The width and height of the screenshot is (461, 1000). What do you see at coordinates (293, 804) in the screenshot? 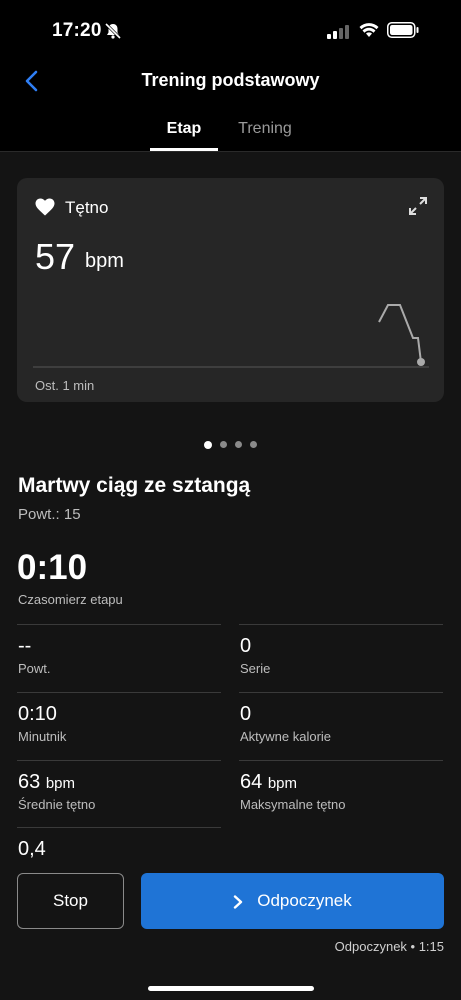
I see `metric-label: Maksymalne tętno` at bounding box center [293, 804].